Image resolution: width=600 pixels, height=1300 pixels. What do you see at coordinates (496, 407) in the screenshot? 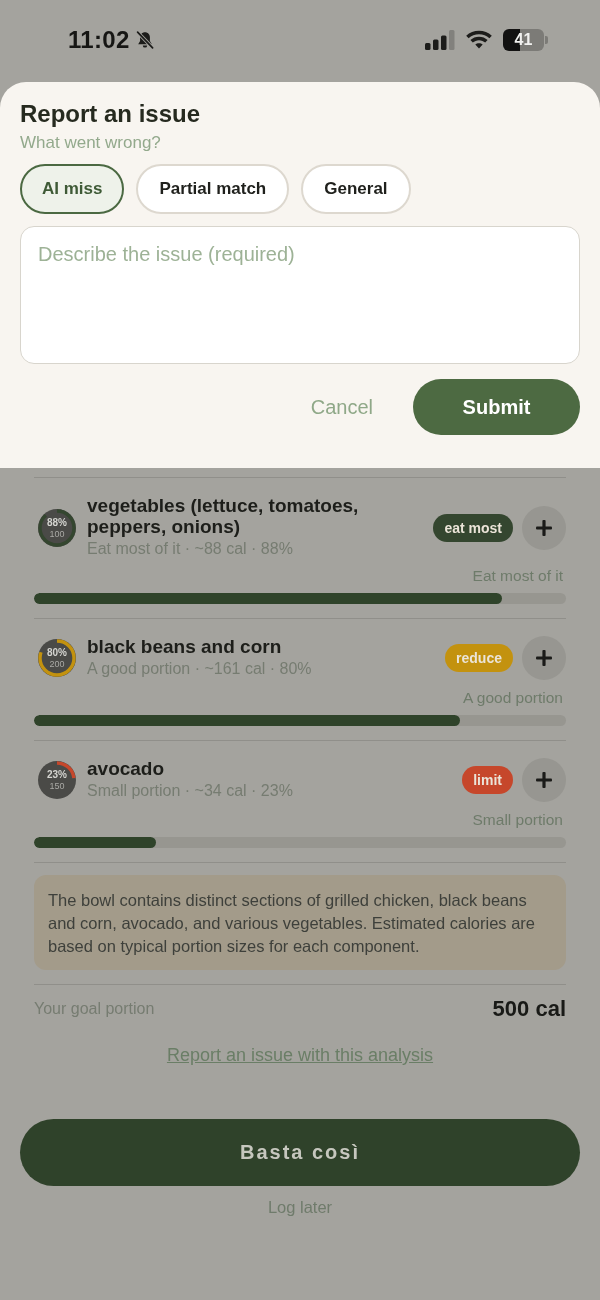
I see `submit-button: Submit` at bounding box center [496, 407].